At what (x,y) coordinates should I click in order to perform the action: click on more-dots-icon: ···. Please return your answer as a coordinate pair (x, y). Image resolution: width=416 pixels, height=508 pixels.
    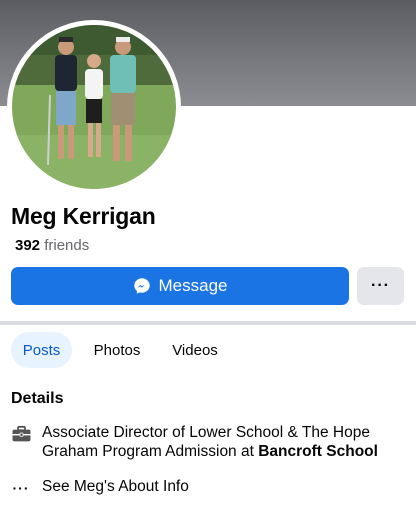
    Looking at the image, I should click on (21, 488).